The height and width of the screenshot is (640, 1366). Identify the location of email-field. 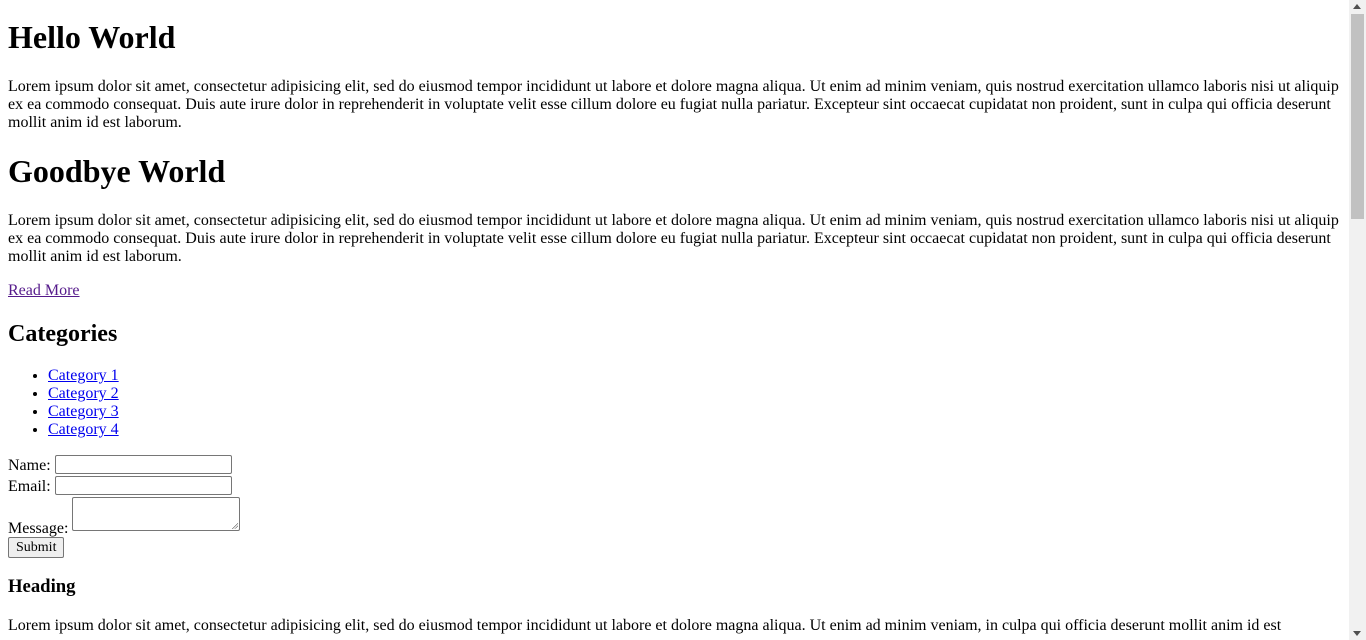
(143, 485).